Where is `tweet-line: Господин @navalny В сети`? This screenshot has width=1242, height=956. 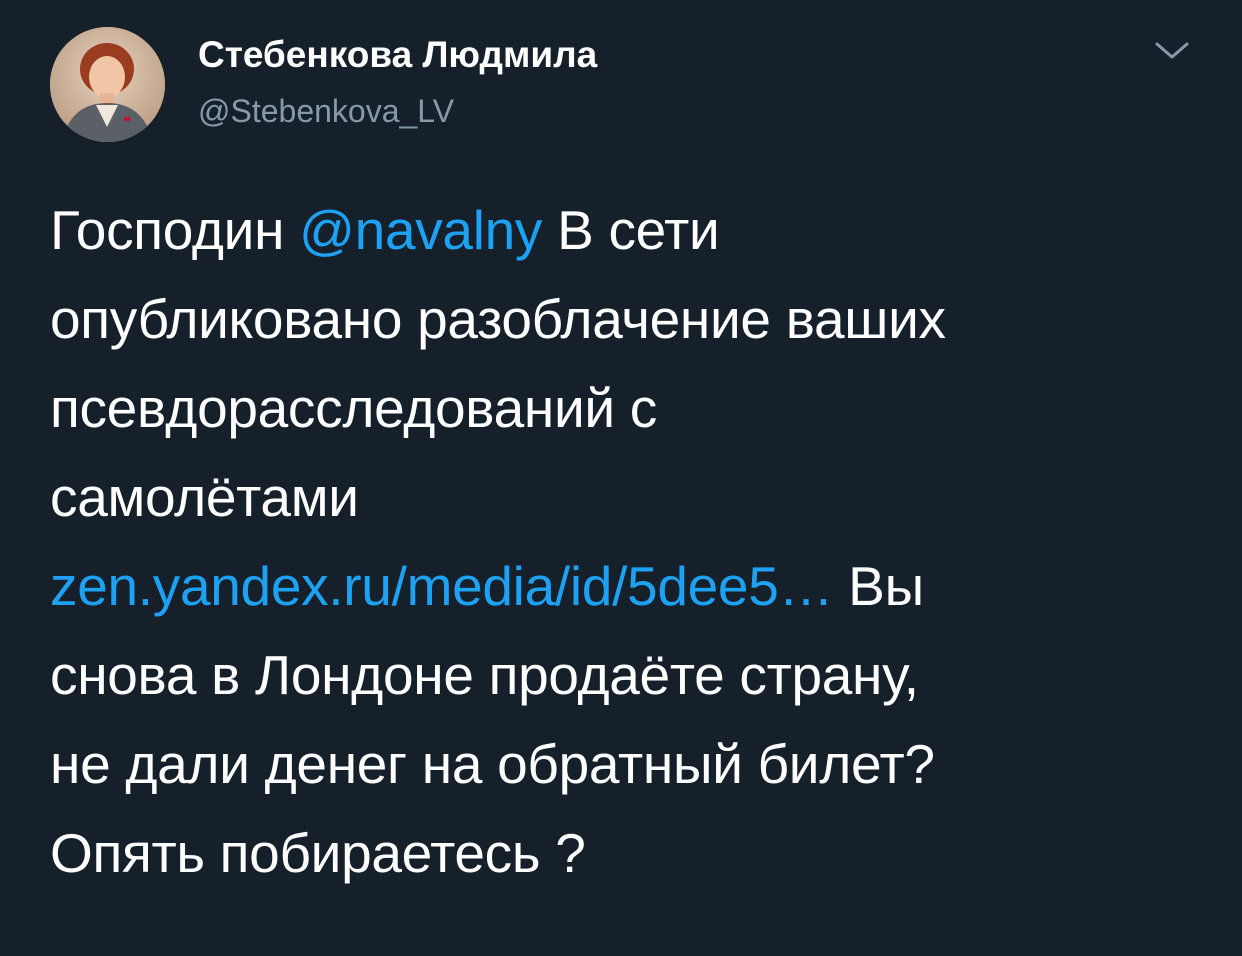
tweet-line: Господин @navalny В сети is located at coordinates (625, 230).